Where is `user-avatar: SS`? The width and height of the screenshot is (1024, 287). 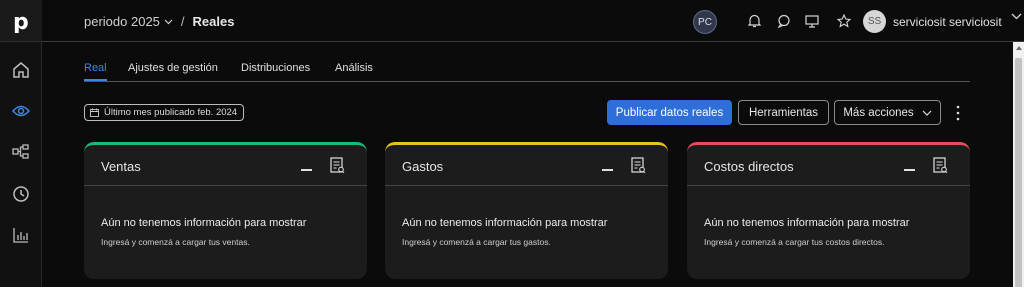 user-avatar: SS is located at coordinates (874, 21).